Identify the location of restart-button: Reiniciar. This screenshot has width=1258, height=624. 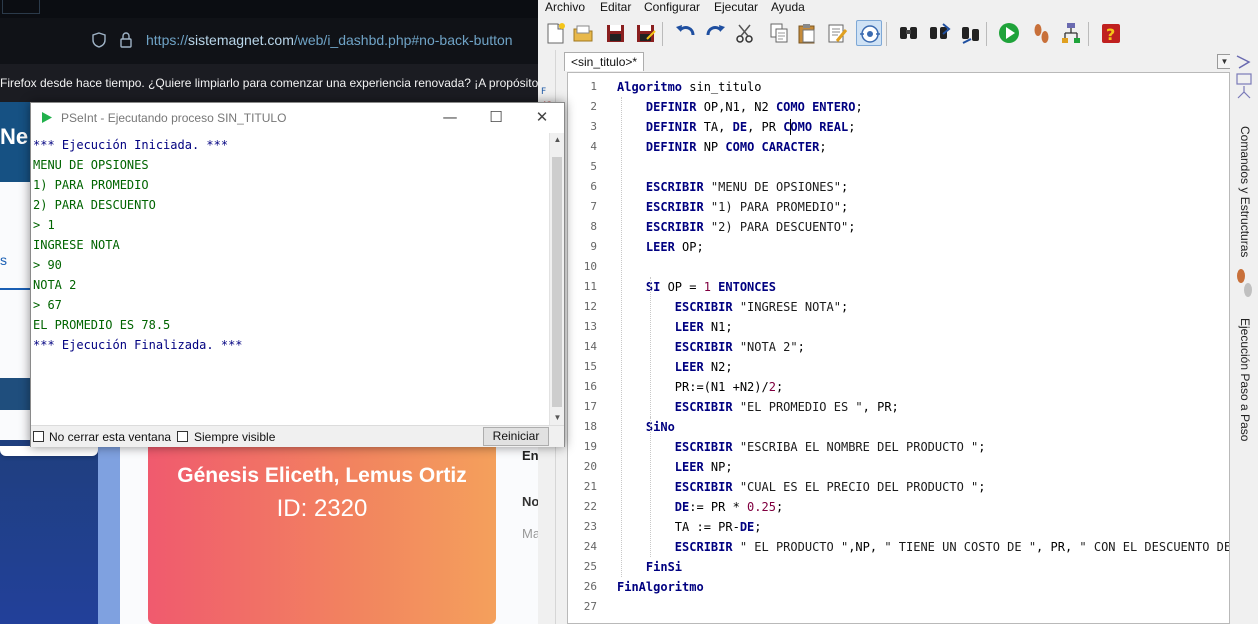
(516, 436).